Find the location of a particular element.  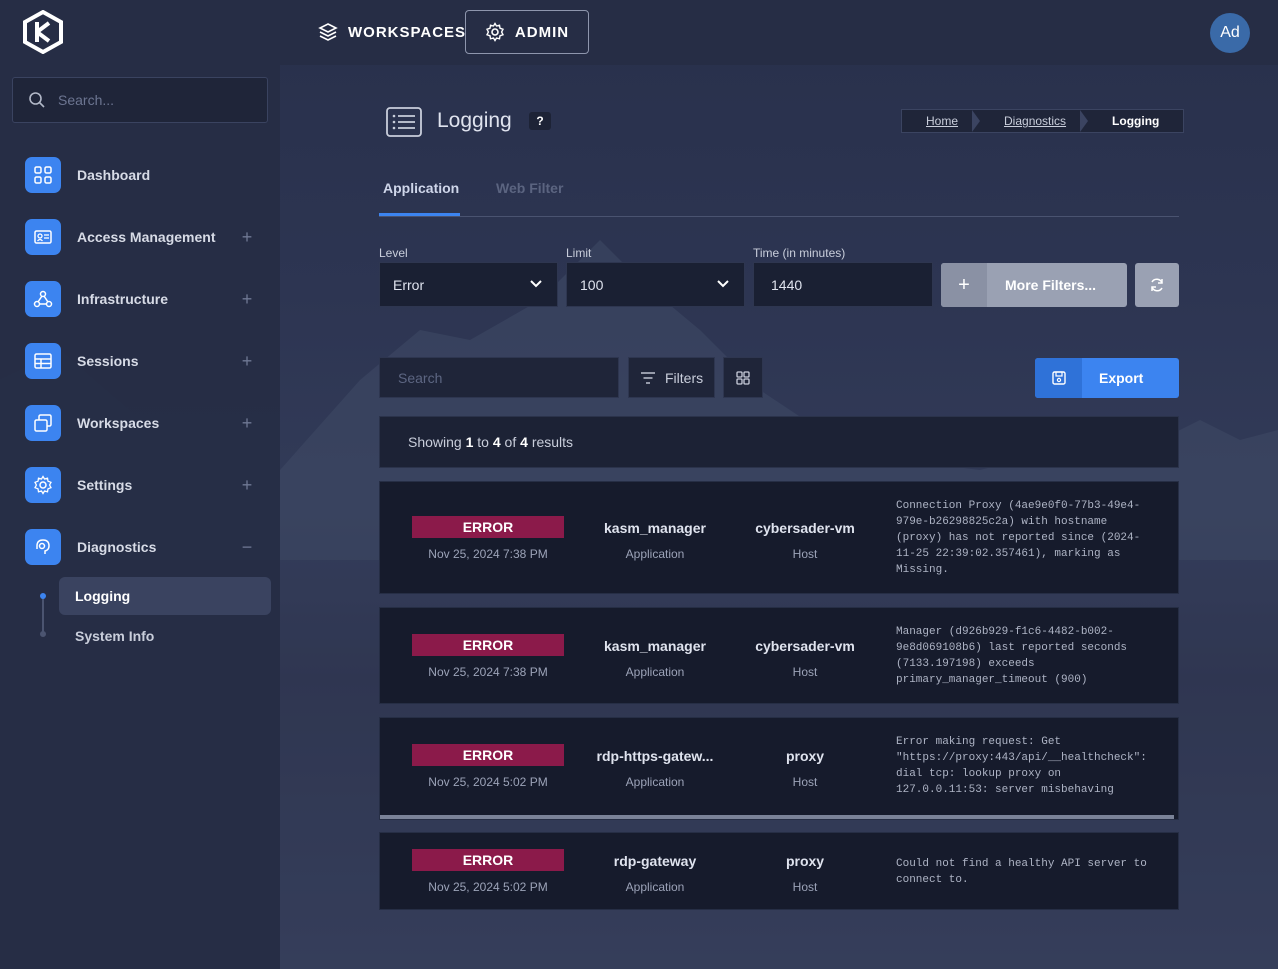

sidebar-item-settings: Settings + is located at coordinates (145, 485).